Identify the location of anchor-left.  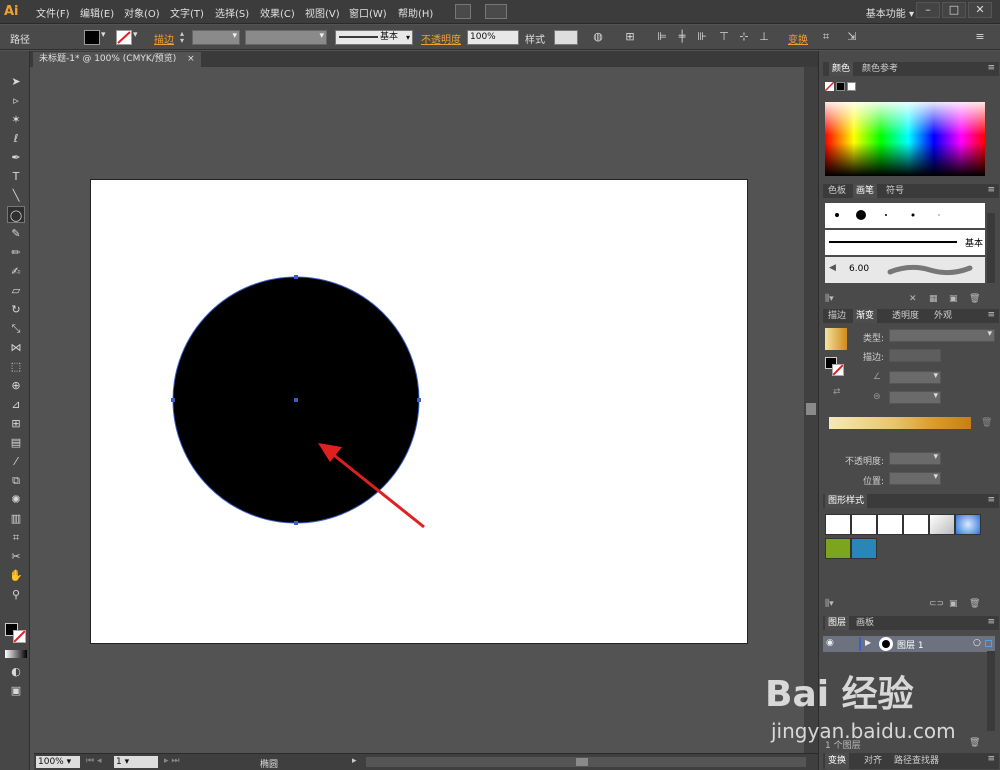
(173, 400).